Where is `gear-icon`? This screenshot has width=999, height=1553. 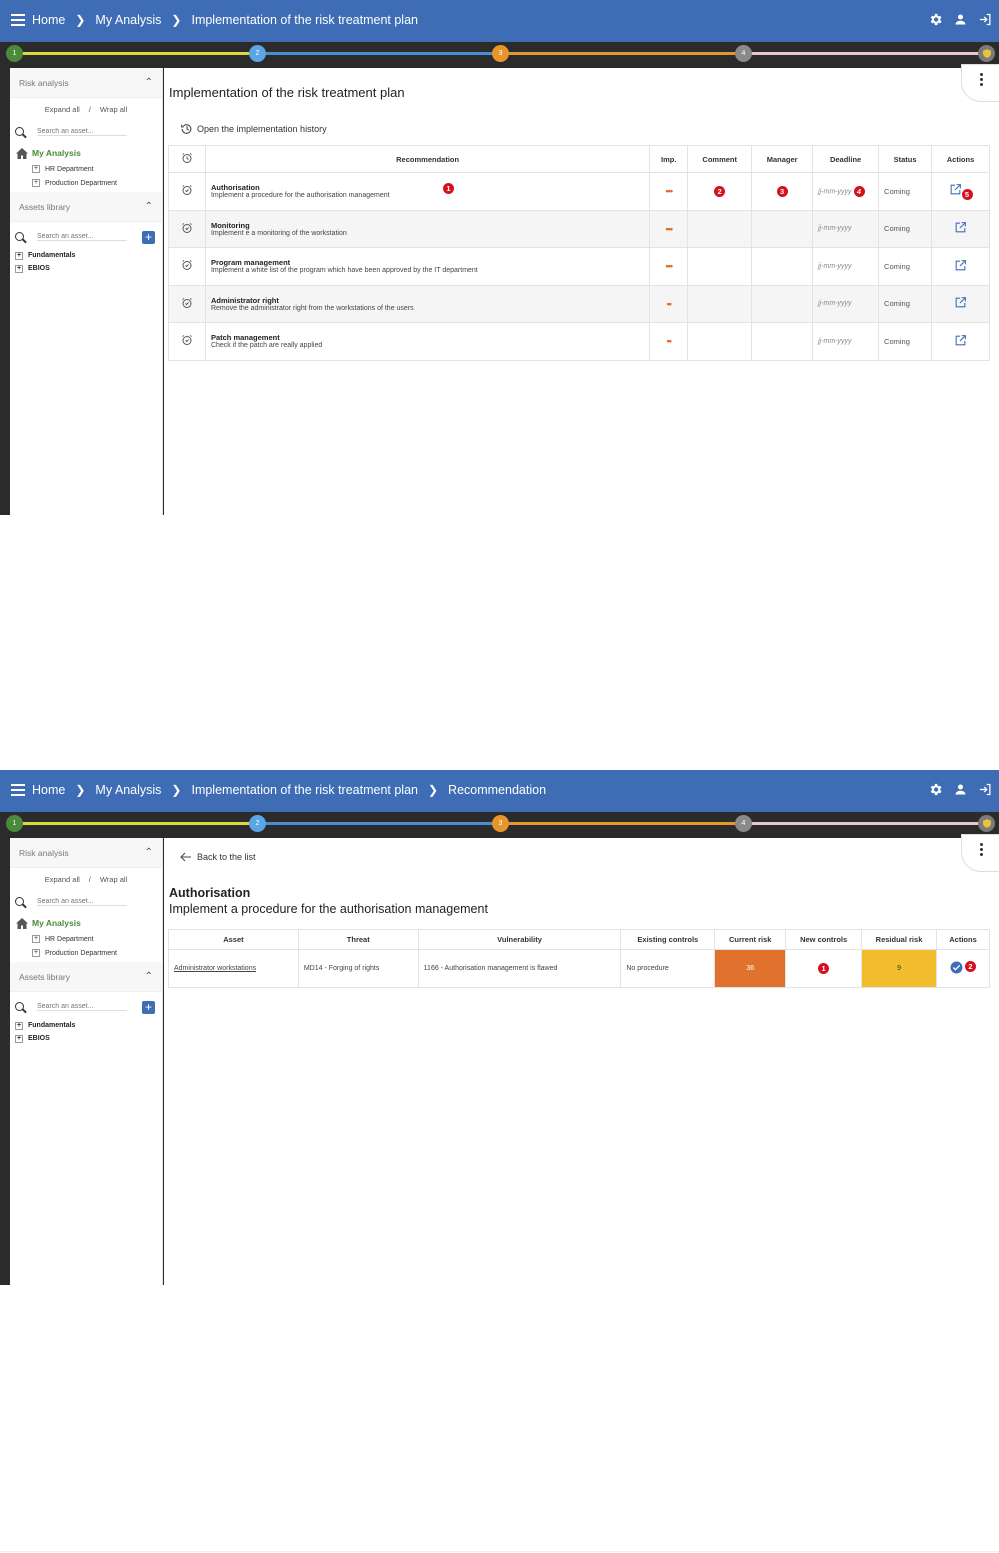 gear-icon is located at coordinates (935, 19).